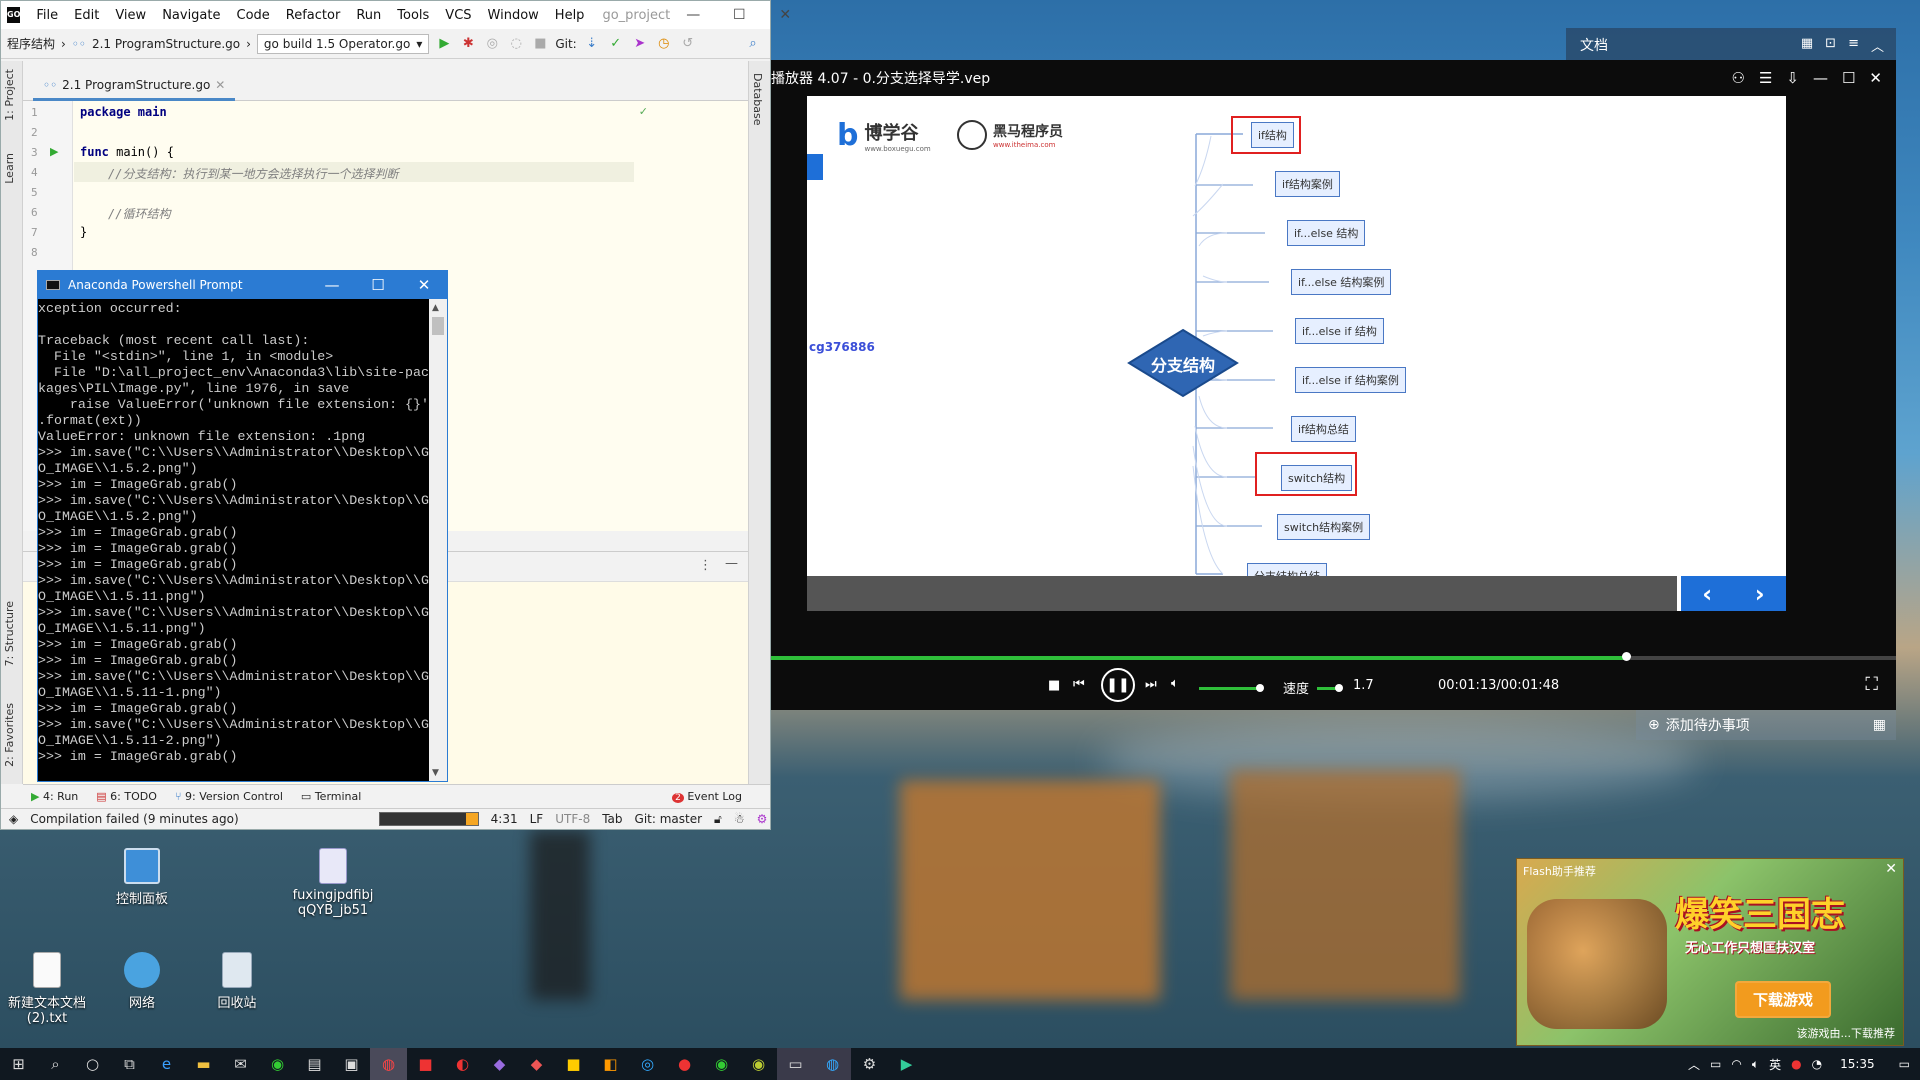 The height and width of the screenshot is (1080, 1920). What do you see at coordinates (1755, 1064) in the screenshot?
I see `volume-tray-icon: 🔈︎` at bounding box center [1755, 1064].